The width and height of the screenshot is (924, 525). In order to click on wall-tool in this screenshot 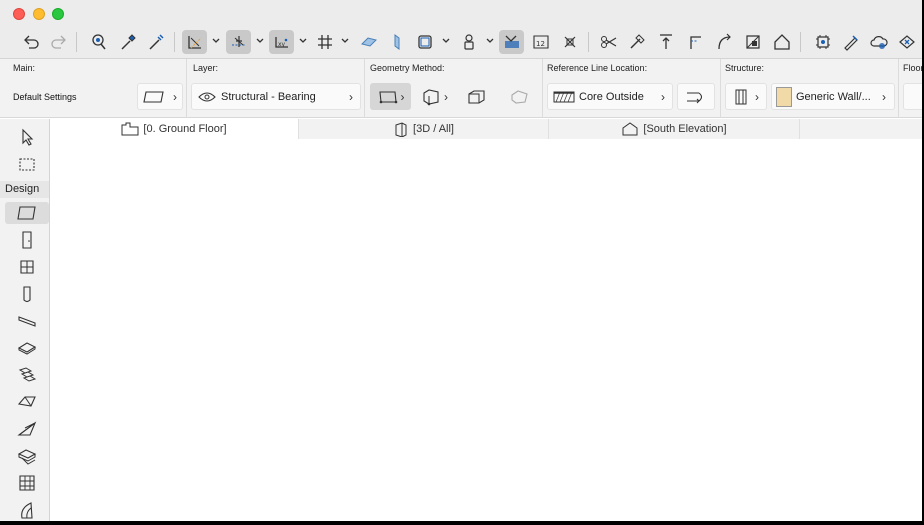, I will do `click(27, 213)`.